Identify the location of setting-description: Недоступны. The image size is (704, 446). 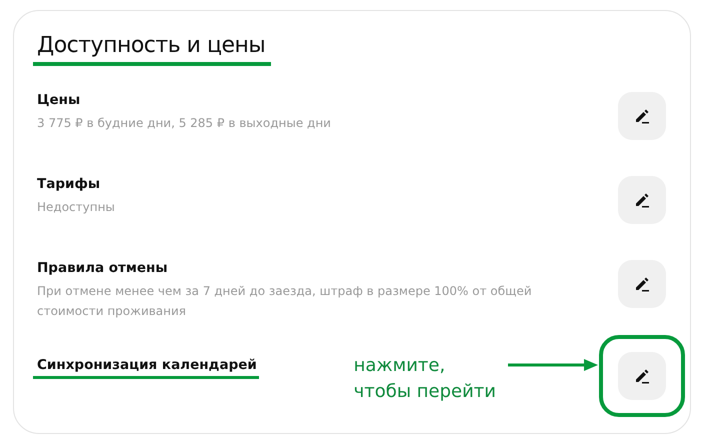
(76, 207).